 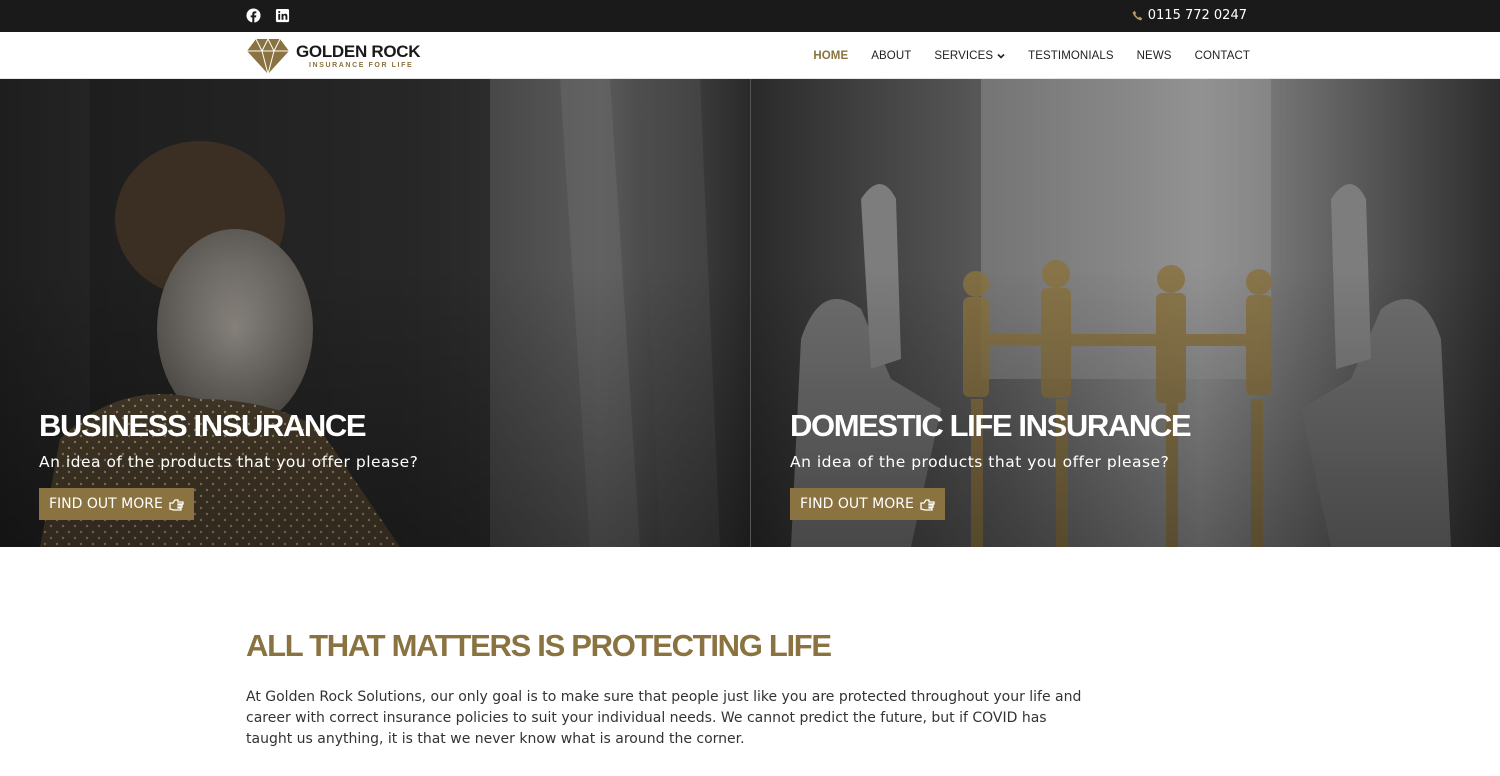 I want to click on social-links, so click(x=268, y=15).